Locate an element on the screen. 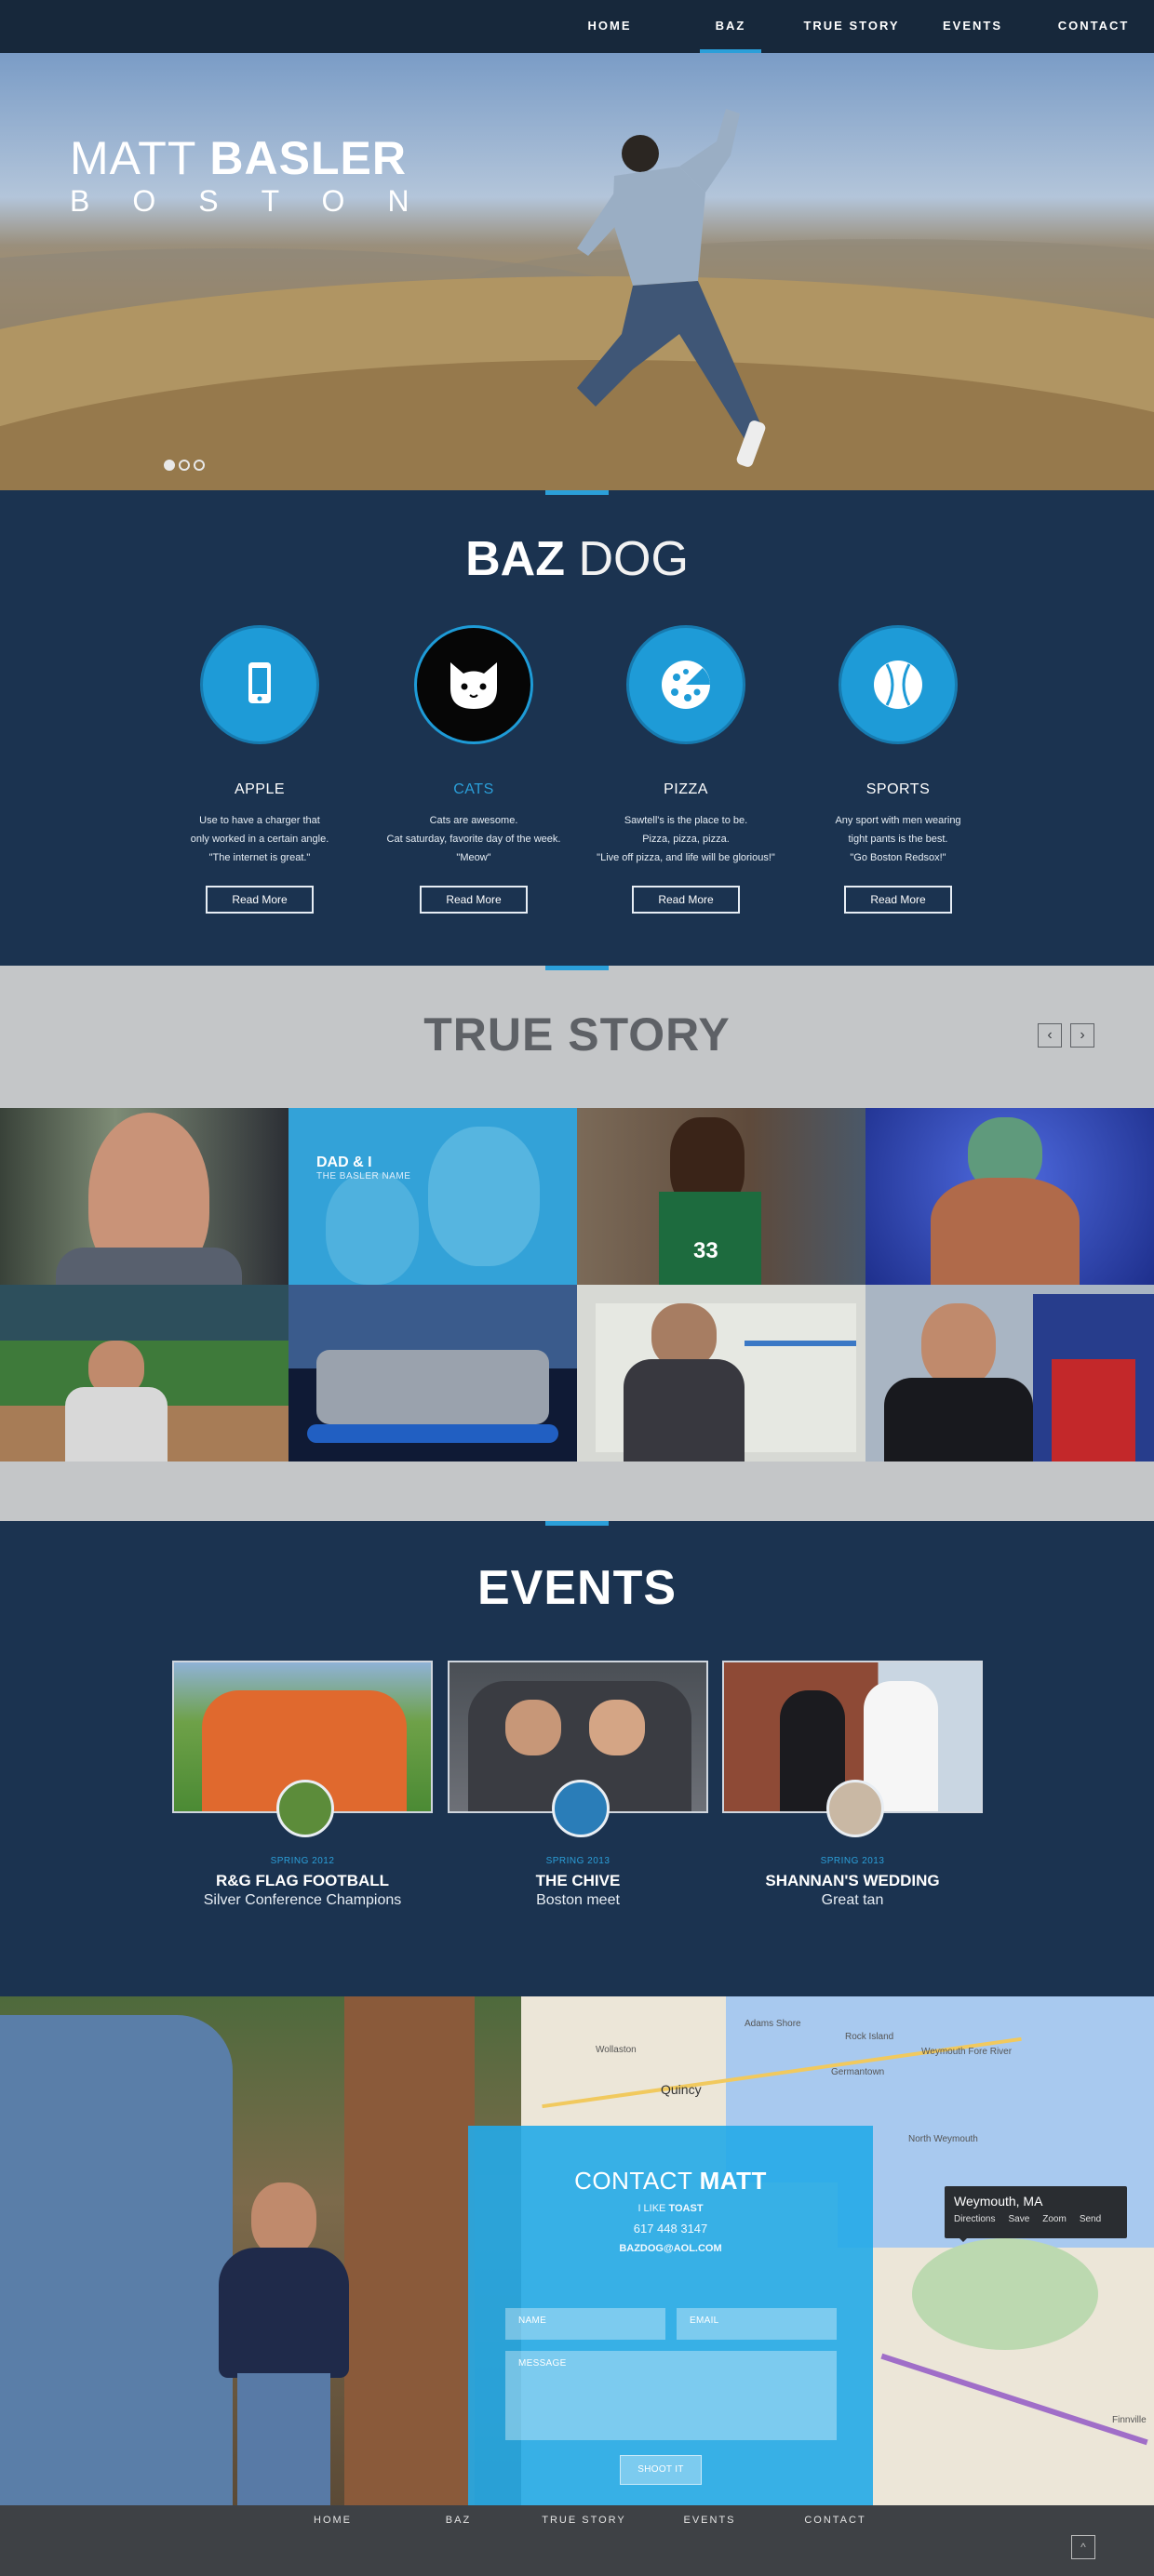 The height and width of the screenshot is (2576, 1154). event-subtitle: Silver Conference Champions is located at coordinates (302, 1900).